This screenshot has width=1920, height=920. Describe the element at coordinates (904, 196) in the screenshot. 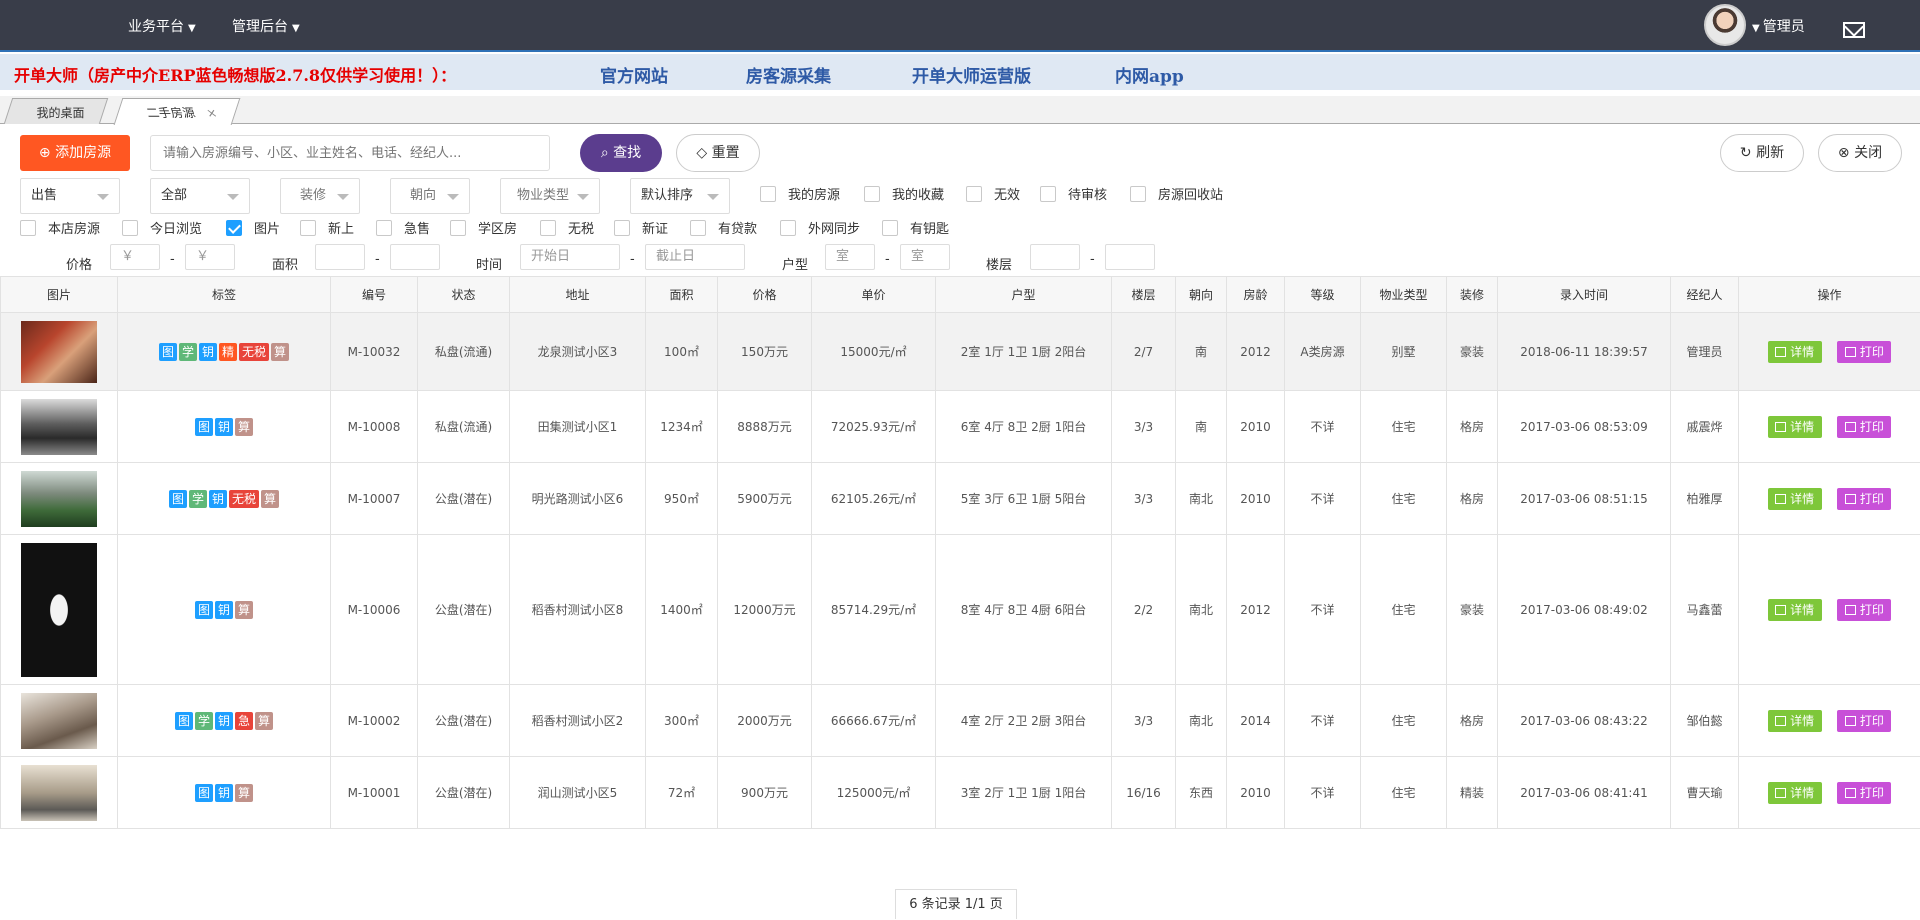

I see `checkbox-my-favorites: 我的收藏` at that location.